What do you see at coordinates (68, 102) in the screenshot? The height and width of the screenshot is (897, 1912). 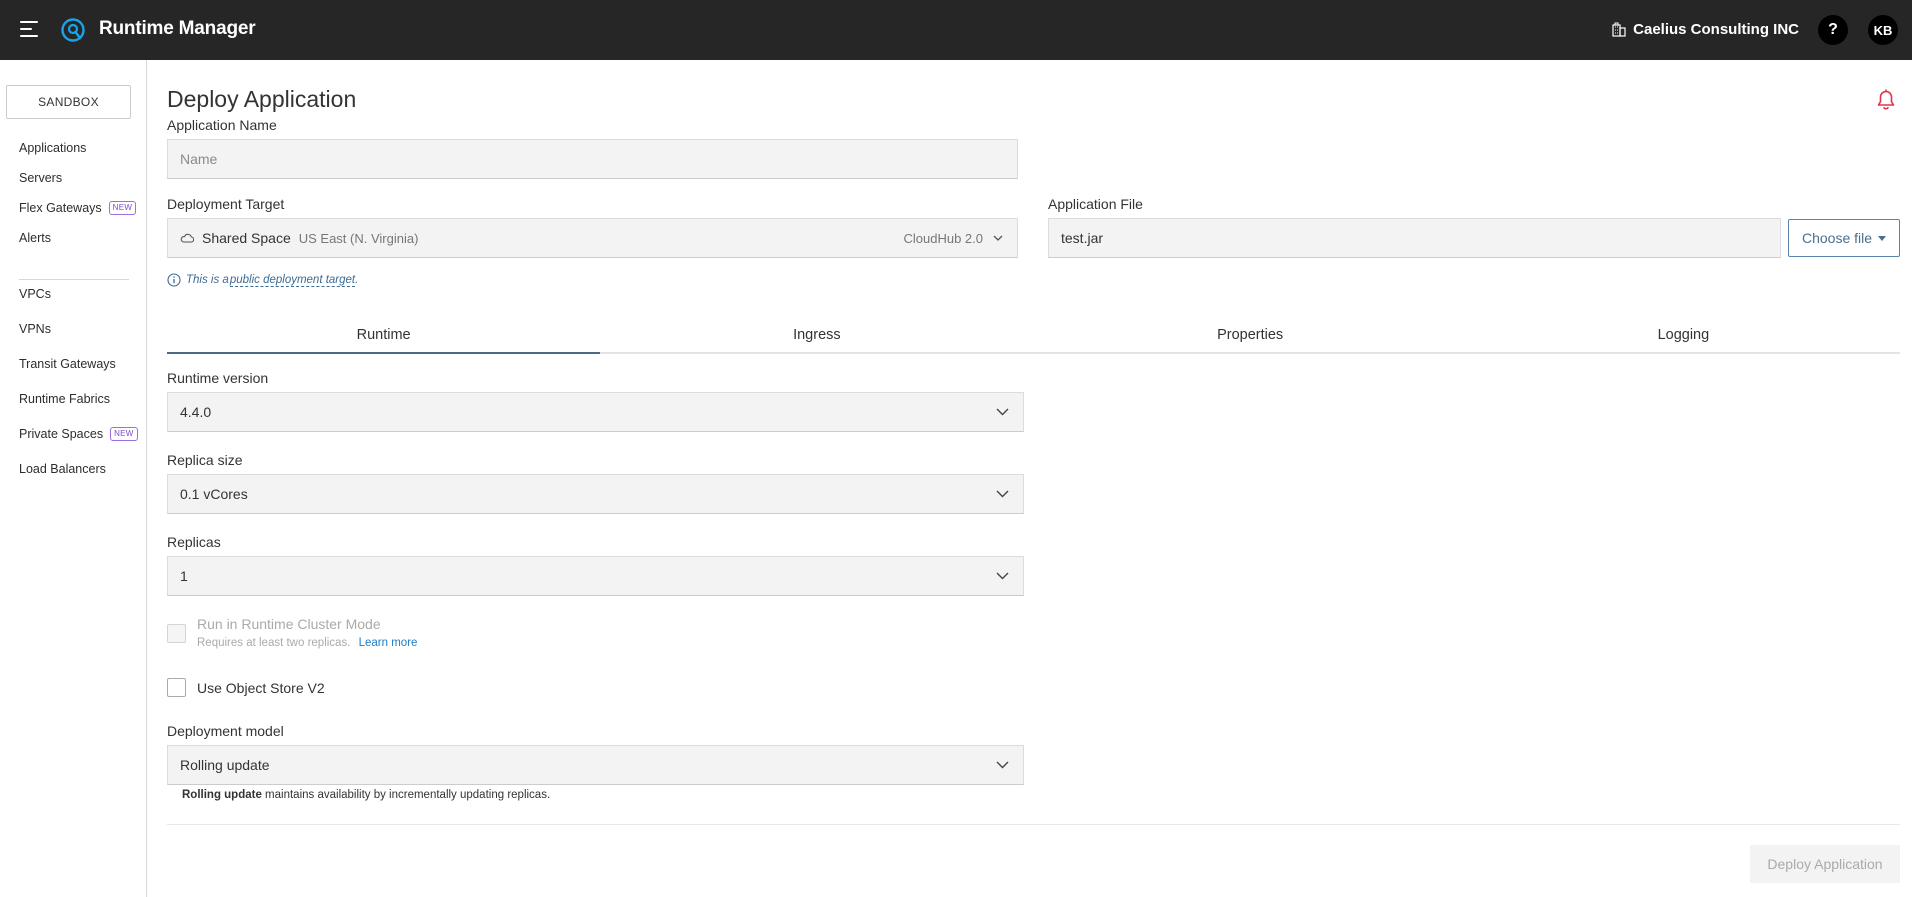 I see `environment-selector: SANDBOX` at bounding box center [68, 102].